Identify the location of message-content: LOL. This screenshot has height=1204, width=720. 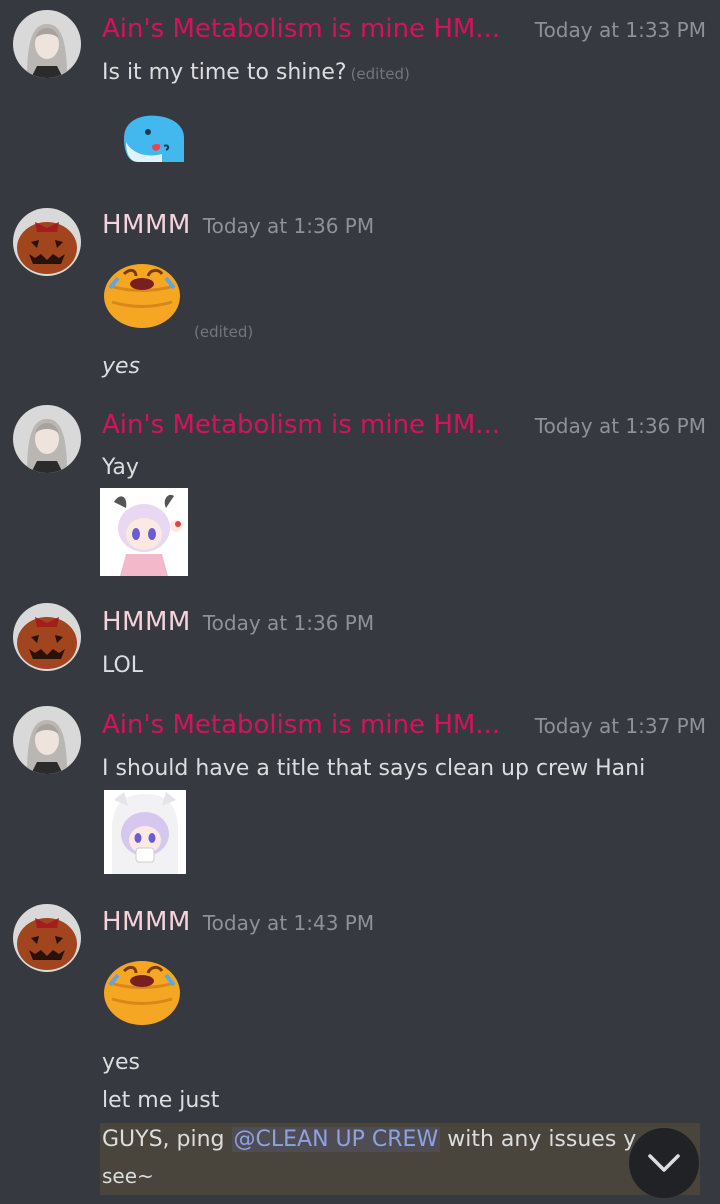
(123, 665).